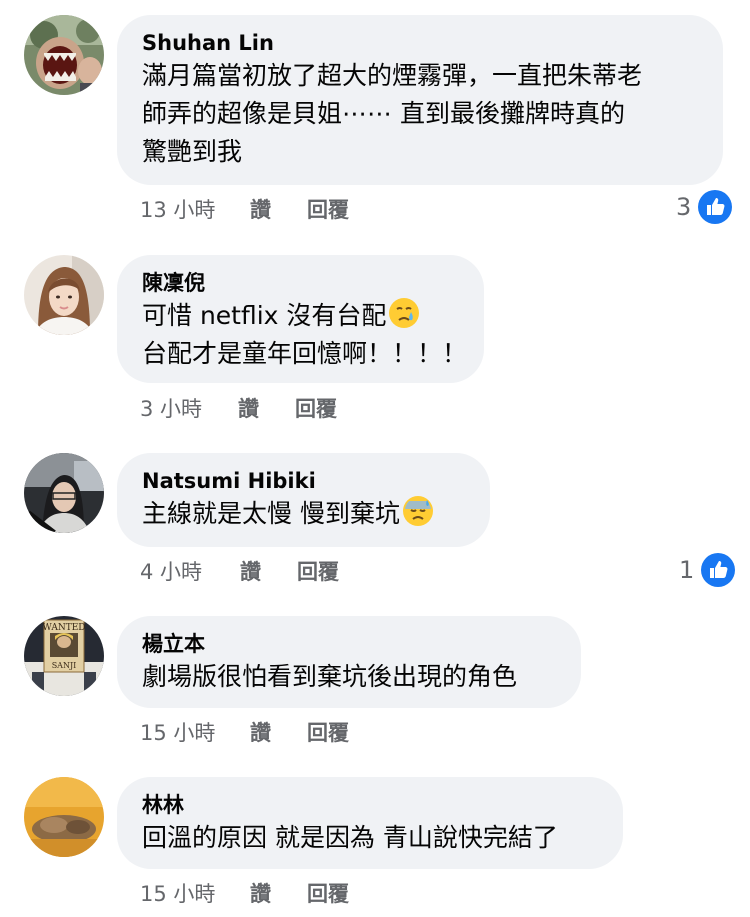  I want to click on comment-author: 楊立本, so click(348, 644).